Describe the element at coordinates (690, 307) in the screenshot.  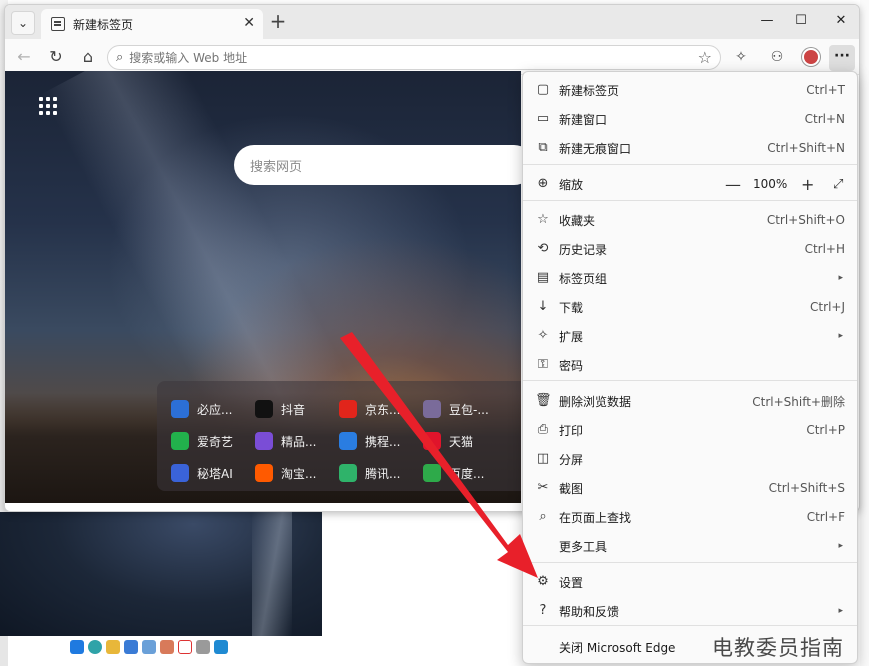
I see `menu-item-downloads: ↓ 下载 Ctrl+J` at that location.